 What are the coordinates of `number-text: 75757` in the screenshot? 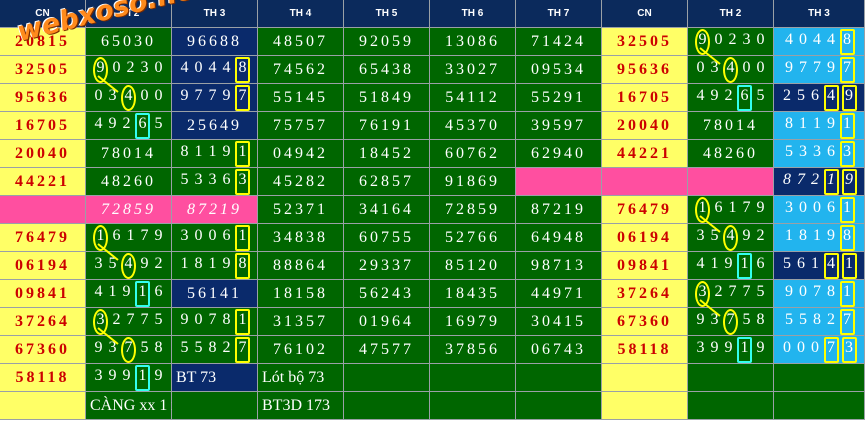 It's located at (300, 125).